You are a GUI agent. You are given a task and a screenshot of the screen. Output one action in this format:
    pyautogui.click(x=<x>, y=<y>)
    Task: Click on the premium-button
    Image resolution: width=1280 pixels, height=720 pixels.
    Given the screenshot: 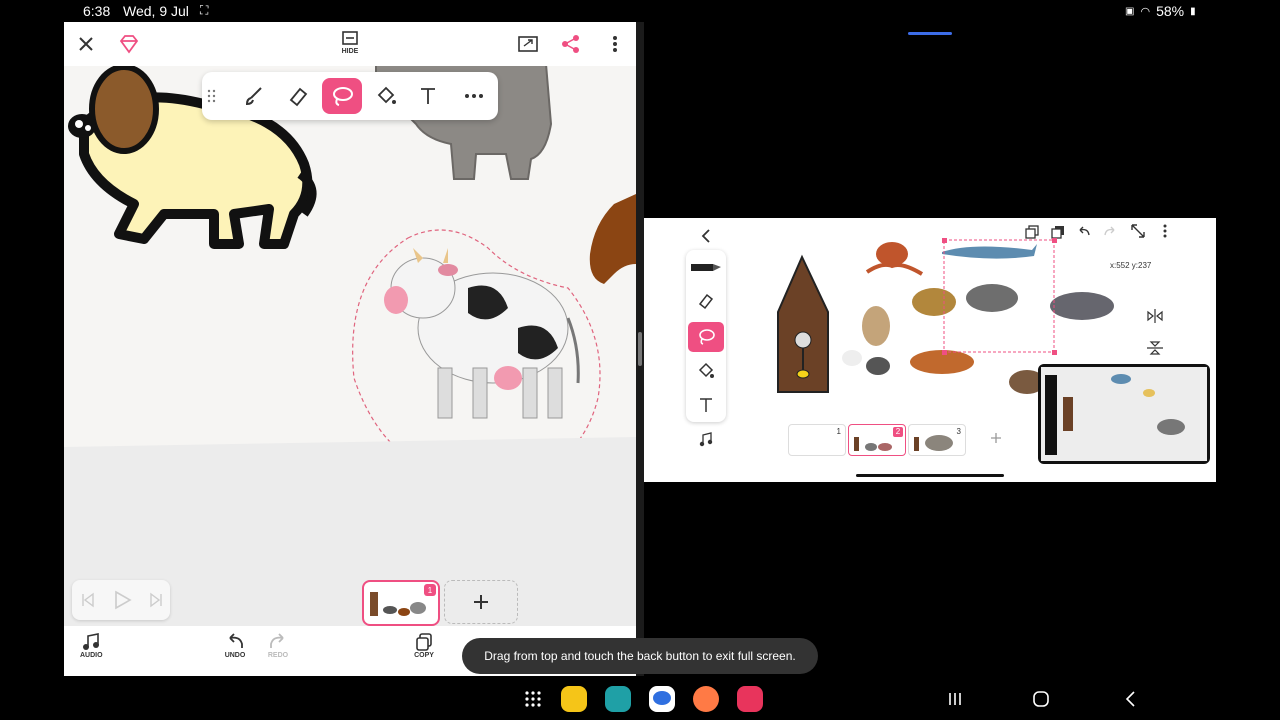 What is the action you would take?
    pyautogui.click(x=129, y=44)
    